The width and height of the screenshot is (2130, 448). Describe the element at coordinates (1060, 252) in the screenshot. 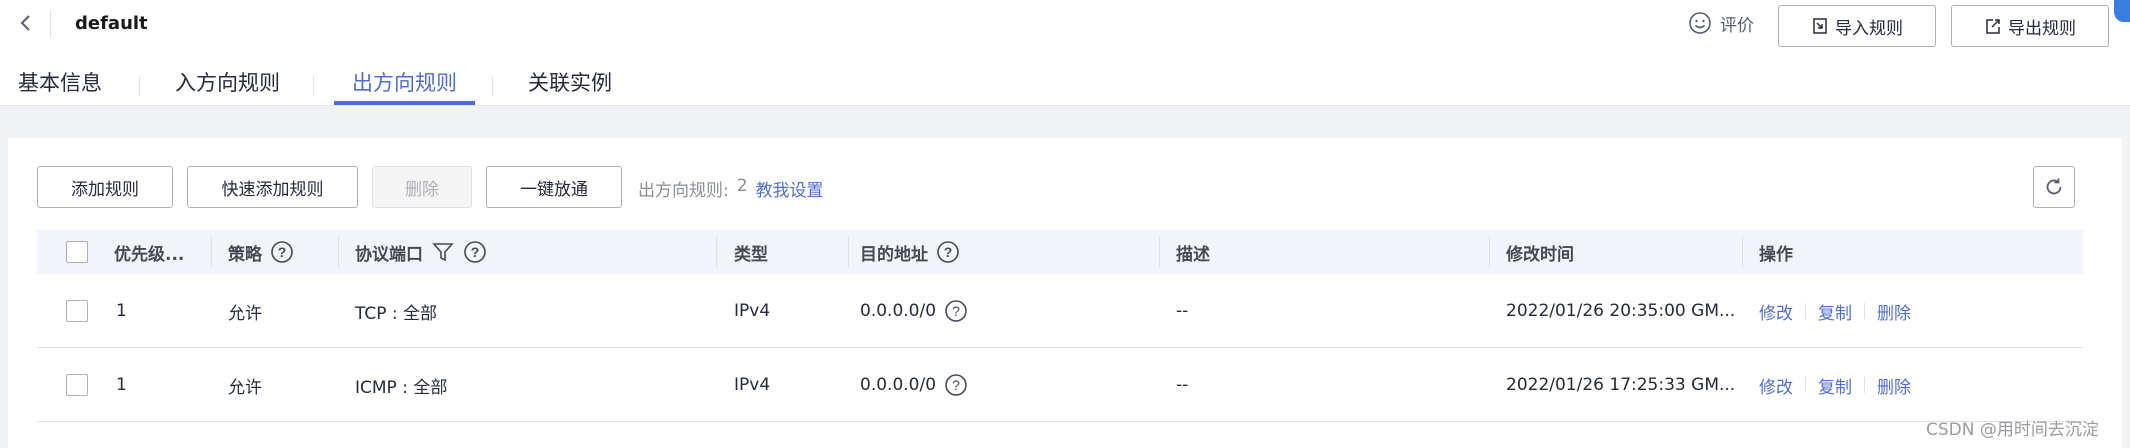

I see `table-header: 优先级... 策略 ? 协议端口 ? 类型 目的地址 ? 描述 修改时间 操作` at that location.